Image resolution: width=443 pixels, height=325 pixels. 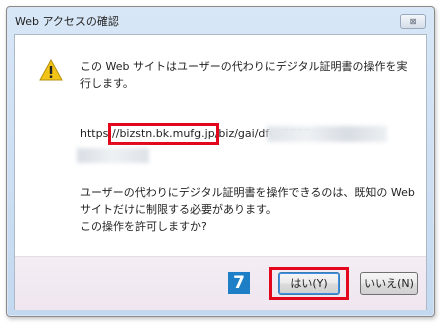 What do you see at coordinates (143, 226) in the screenshot?
I see `confirm-question: この操作を許可しますか?` at bounding box center [143, 226].